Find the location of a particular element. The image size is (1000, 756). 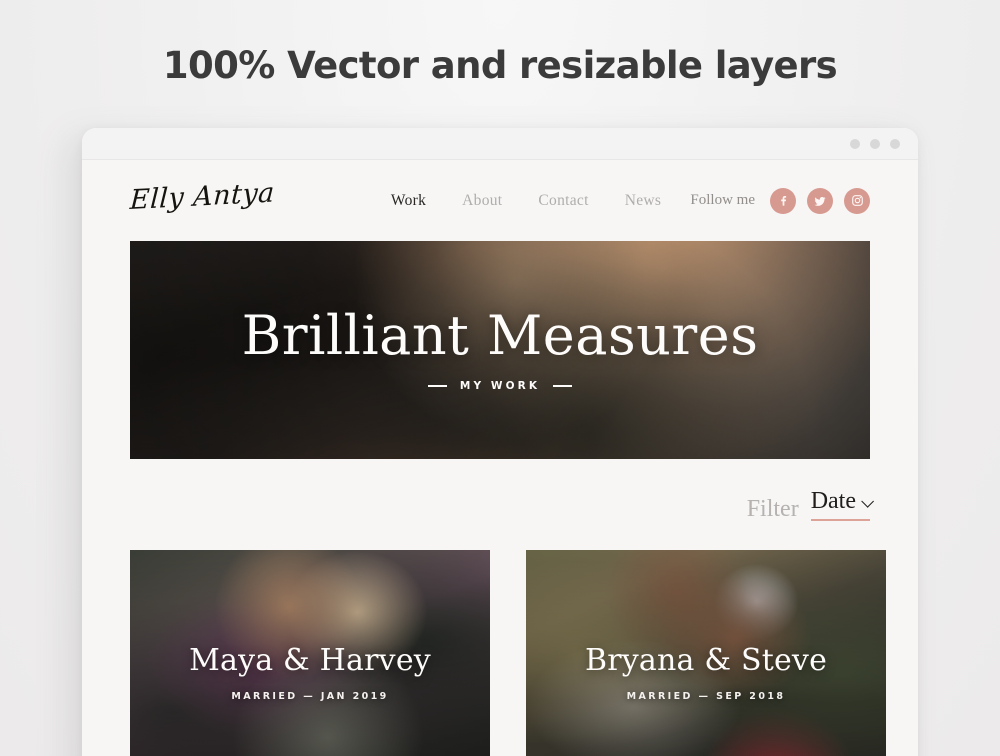

facebook-icon is located at coordinates (783, 200).